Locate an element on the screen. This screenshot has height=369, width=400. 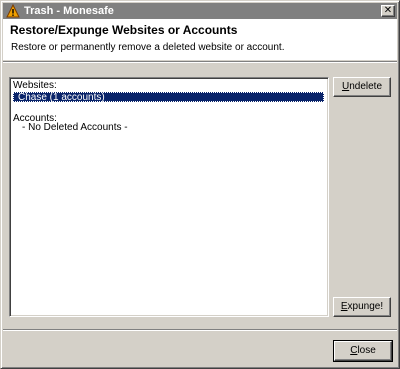
expunge-button: Expunge! is located at coordinates (362, 307).